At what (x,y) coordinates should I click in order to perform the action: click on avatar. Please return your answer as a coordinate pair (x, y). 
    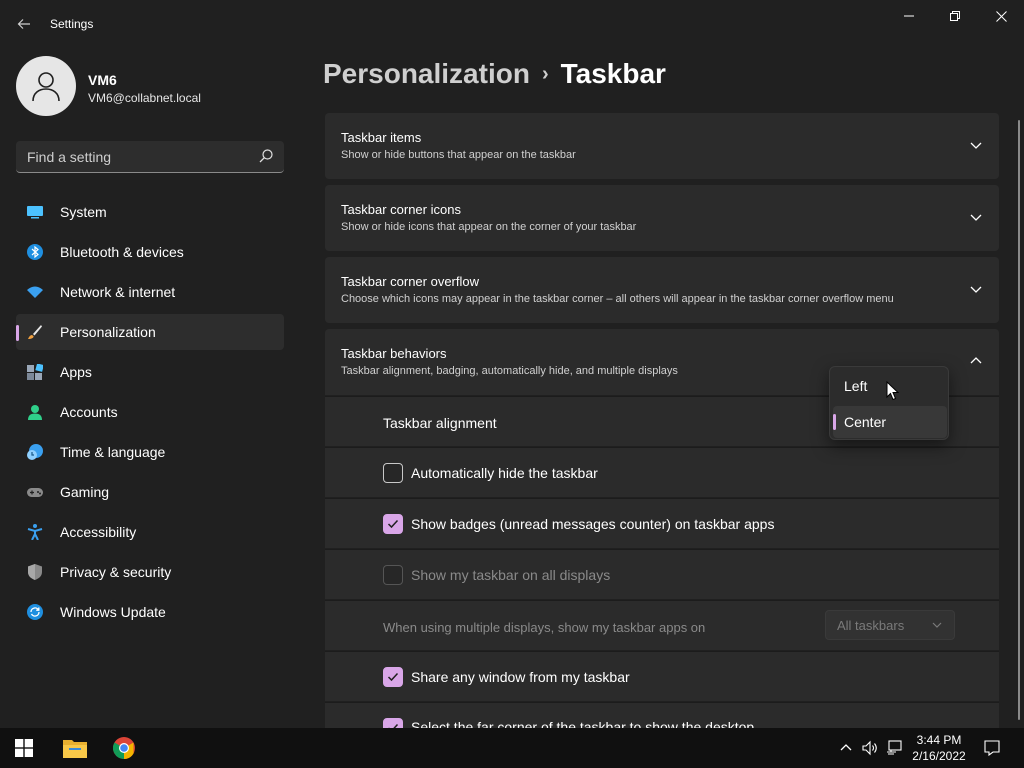
    Looking at the image, I should click on (46, 86).